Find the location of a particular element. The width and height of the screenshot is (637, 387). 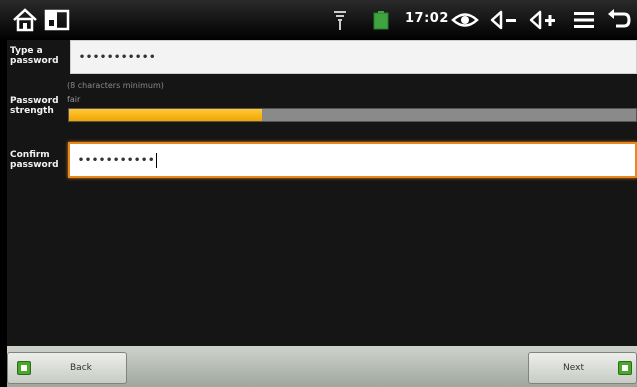

back-button: Back is located at coordinates (67, 368).